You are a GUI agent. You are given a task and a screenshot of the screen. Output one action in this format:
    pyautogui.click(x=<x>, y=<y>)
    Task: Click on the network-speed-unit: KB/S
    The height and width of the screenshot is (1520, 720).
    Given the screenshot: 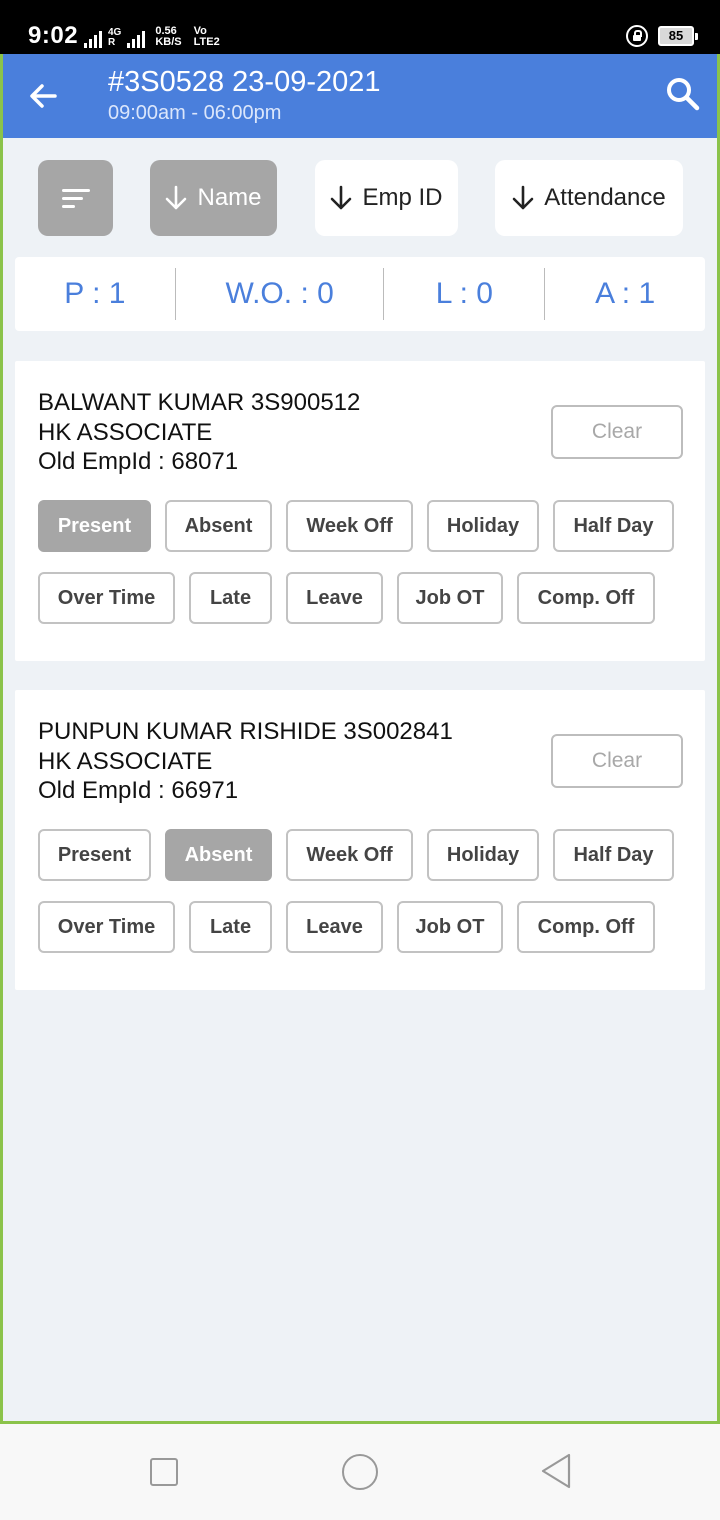 What is the action you would take?
    pyautogui.click(x=168, y=42)
    